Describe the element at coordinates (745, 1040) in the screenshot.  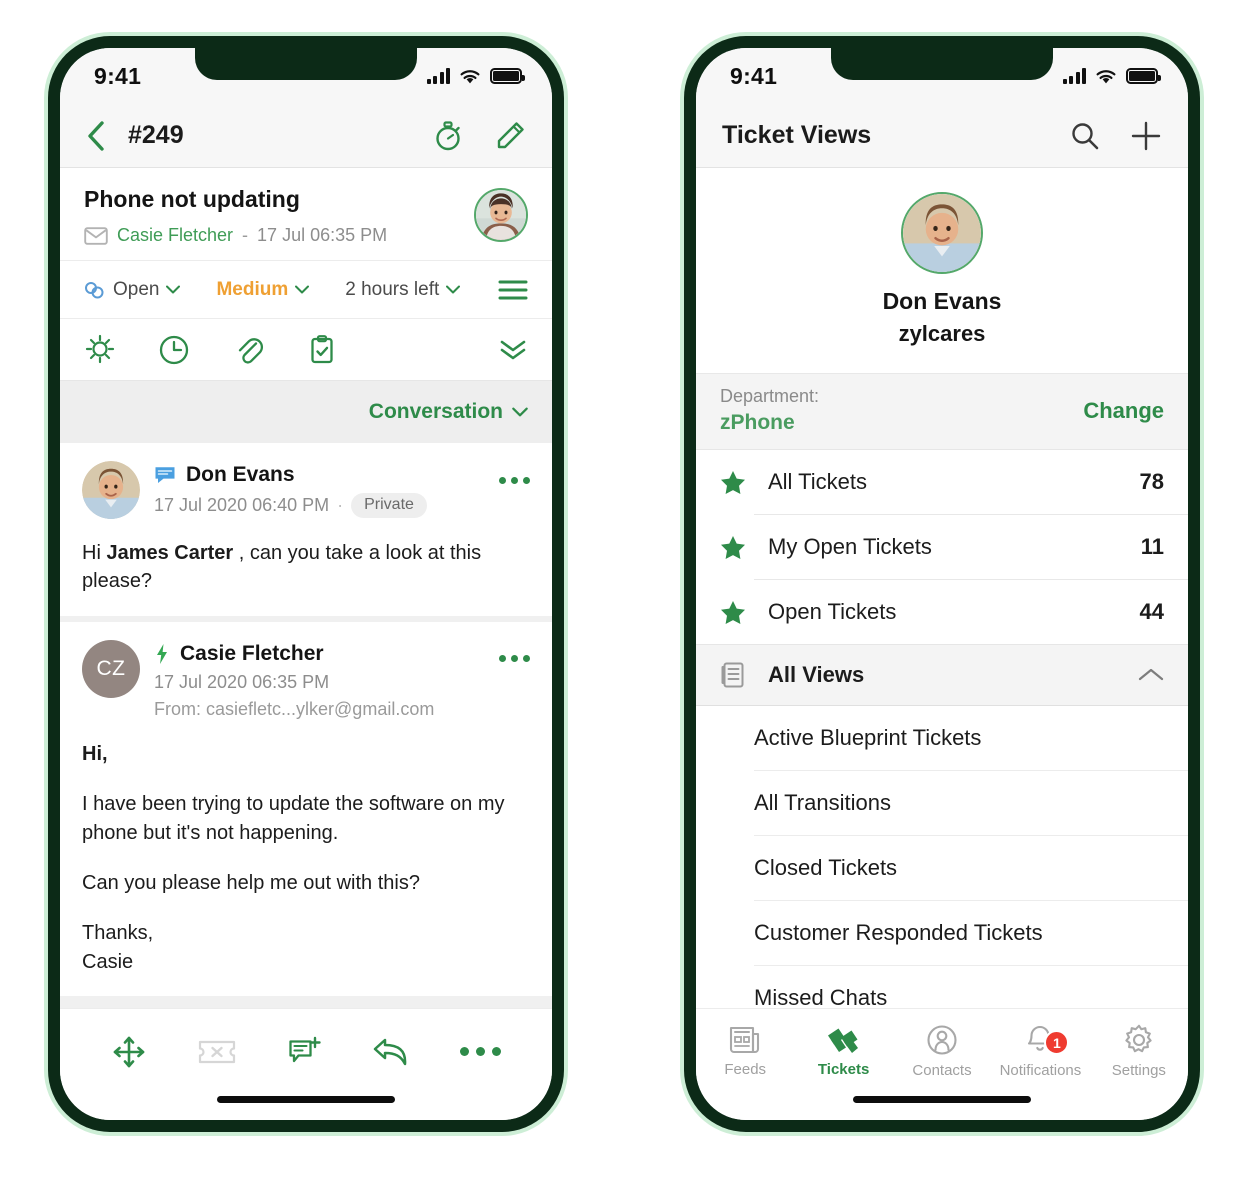
I see `feeds-newspaper-icon` at that location.